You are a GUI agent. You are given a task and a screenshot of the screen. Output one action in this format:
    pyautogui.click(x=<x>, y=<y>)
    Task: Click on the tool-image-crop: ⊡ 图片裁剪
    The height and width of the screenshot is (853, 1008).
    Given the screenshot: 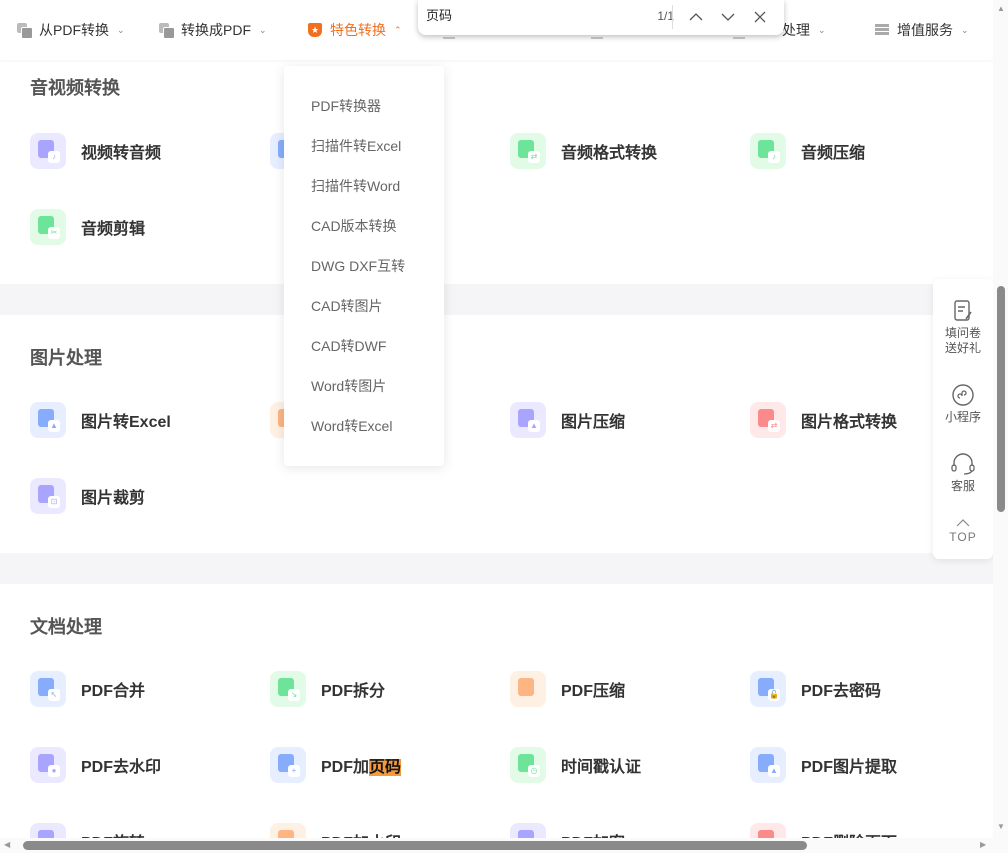 What is the action you would take?
    pyautogui.click(x=87, y=496)
    